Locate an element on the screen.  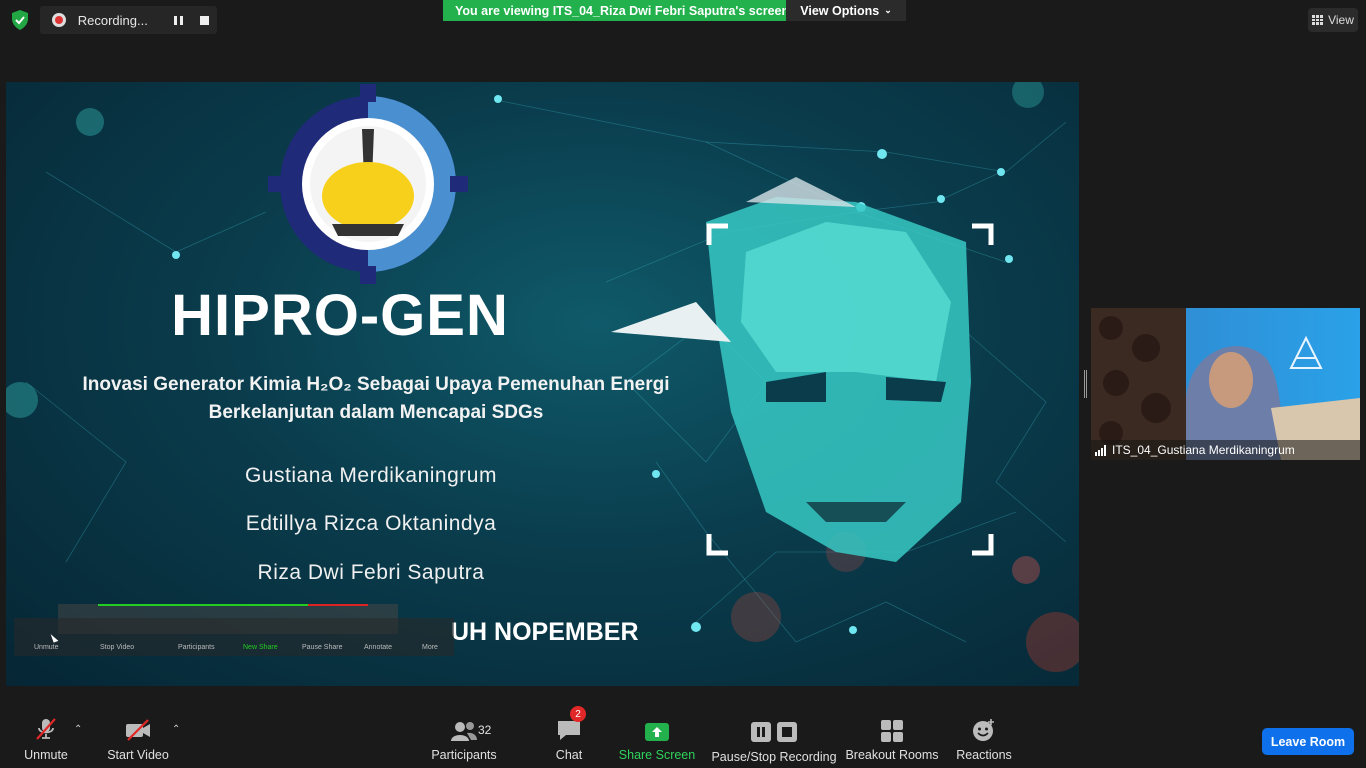
chat-label: Chat is located at coordinates (569, 755).